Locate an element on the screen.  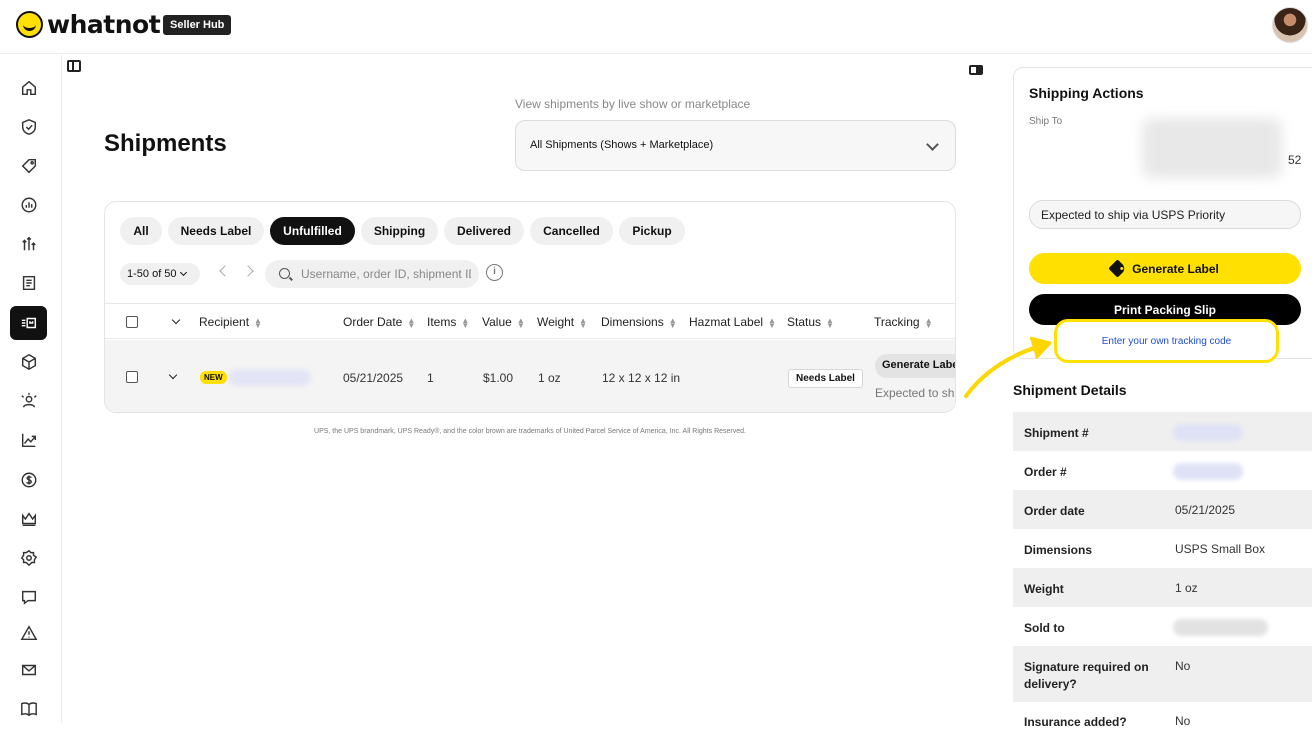
search-icon is located at coordinates (284, 273).